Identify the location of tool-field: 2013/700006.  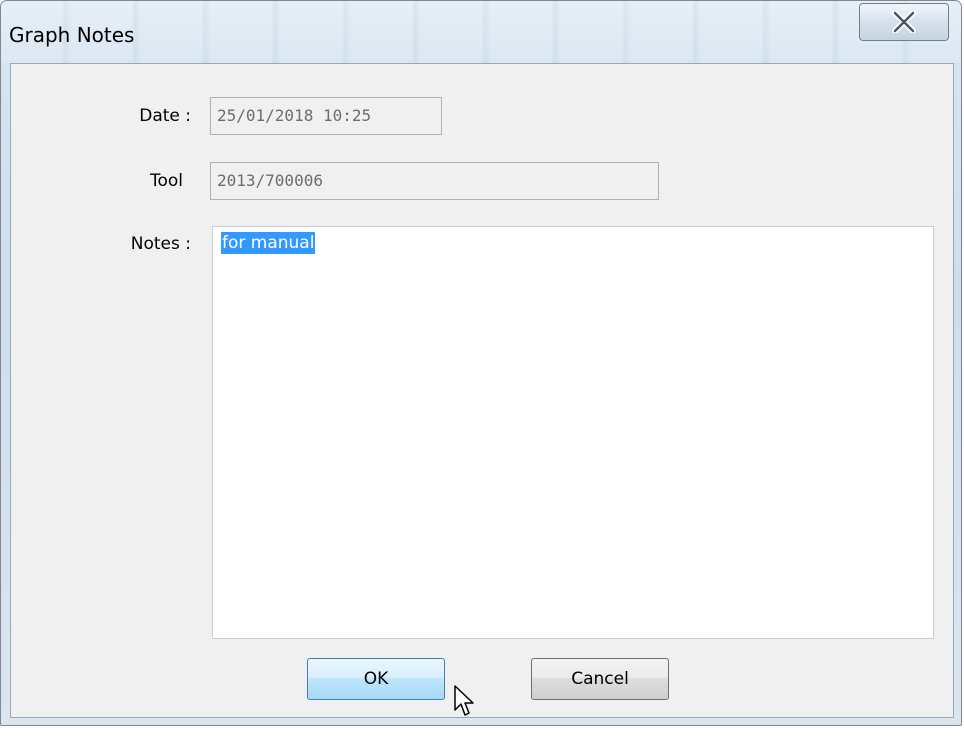
(434, 181).